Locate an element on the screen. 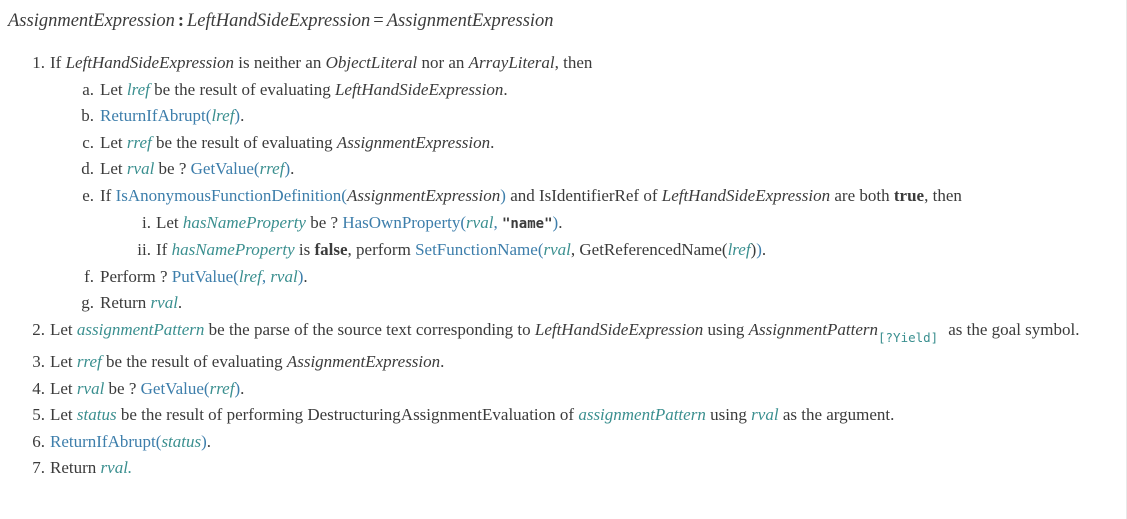 This screenshot has height=519, width=1127. production-colon: : is located at coordinates (180, 21).